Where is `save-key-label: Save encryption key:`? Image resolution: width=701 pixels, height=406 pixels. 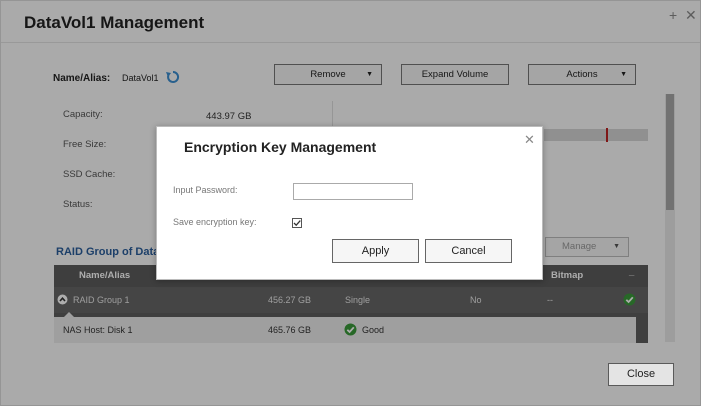 save-key-label: Save encryption key: is located at coordinates (215, 222).